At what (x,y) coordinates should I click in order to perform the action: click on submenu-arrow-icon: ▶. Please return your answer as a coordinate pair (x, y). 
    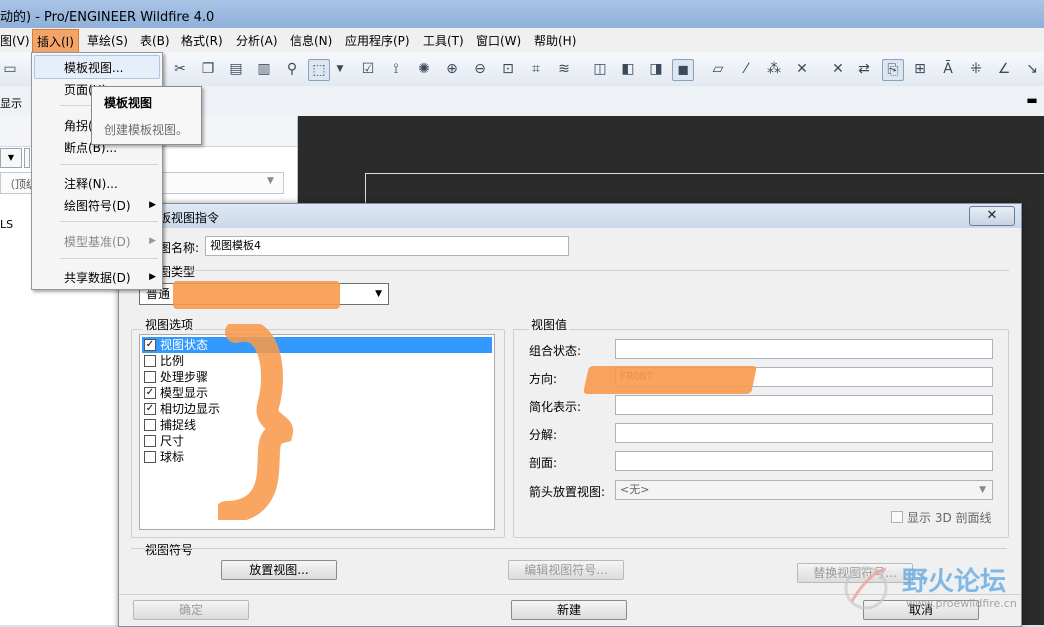
    Looking at the image, I should click on (152, 241).